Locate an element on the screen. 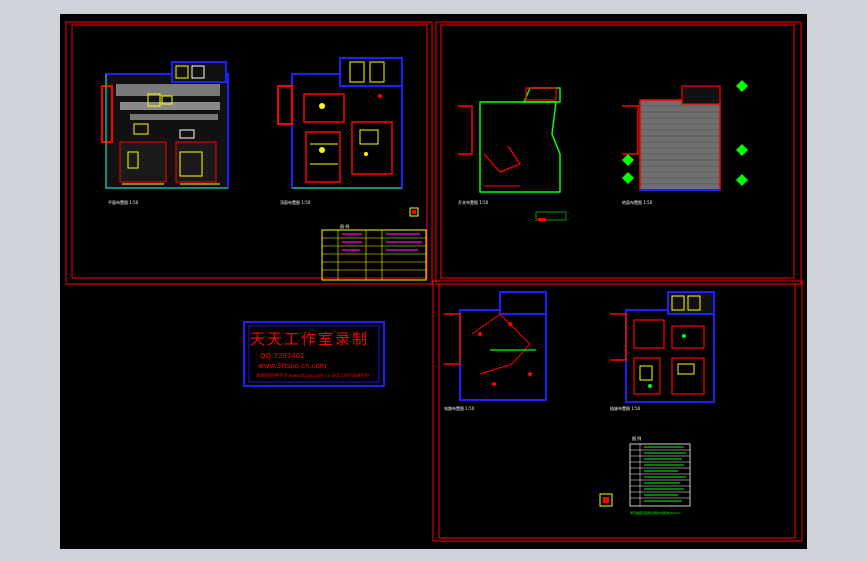  plan-floor-layout: 地面布置图 1:50 is located at coordinates (685, 142).